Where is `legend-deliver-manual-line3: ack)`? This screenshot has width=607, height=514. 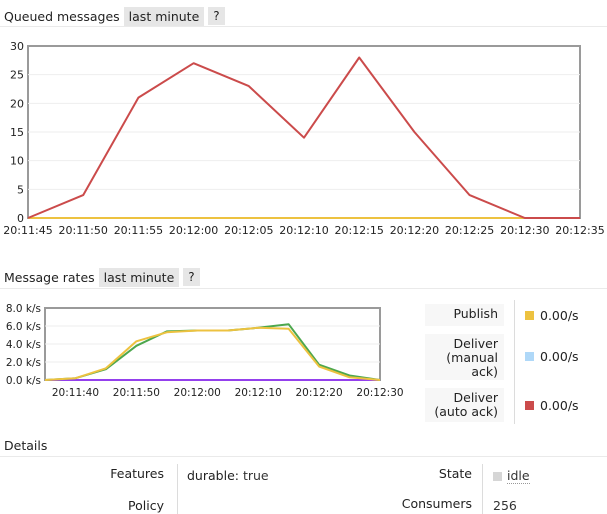 legend-deliver-manual-line3: ack) is located at coordinates (484, 371).